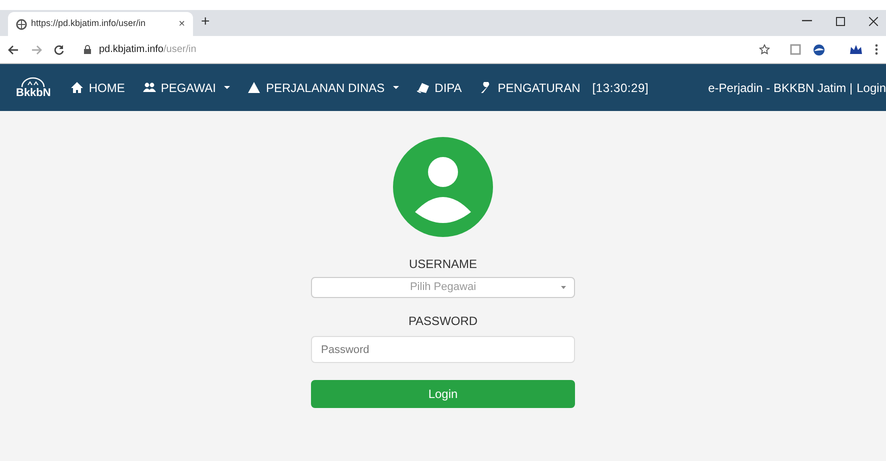  Describe the element at coordinates (33, 87) in the screenshot. I see `logo: BkkbN` at that location.